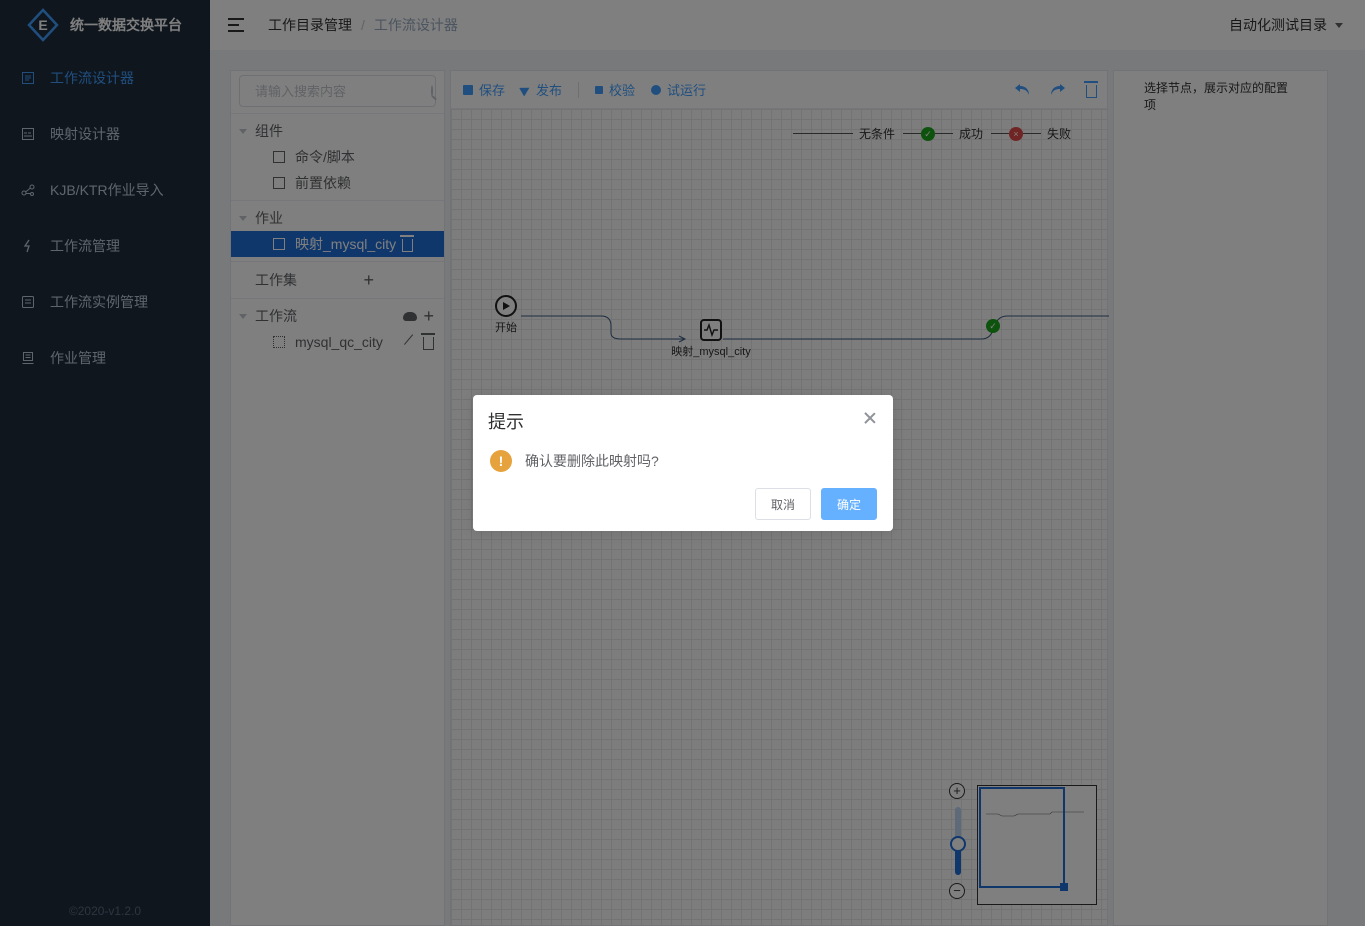 This screenshot has height=926, width=1365. I want to click on confirm-button: 确定, so click(848, 504).